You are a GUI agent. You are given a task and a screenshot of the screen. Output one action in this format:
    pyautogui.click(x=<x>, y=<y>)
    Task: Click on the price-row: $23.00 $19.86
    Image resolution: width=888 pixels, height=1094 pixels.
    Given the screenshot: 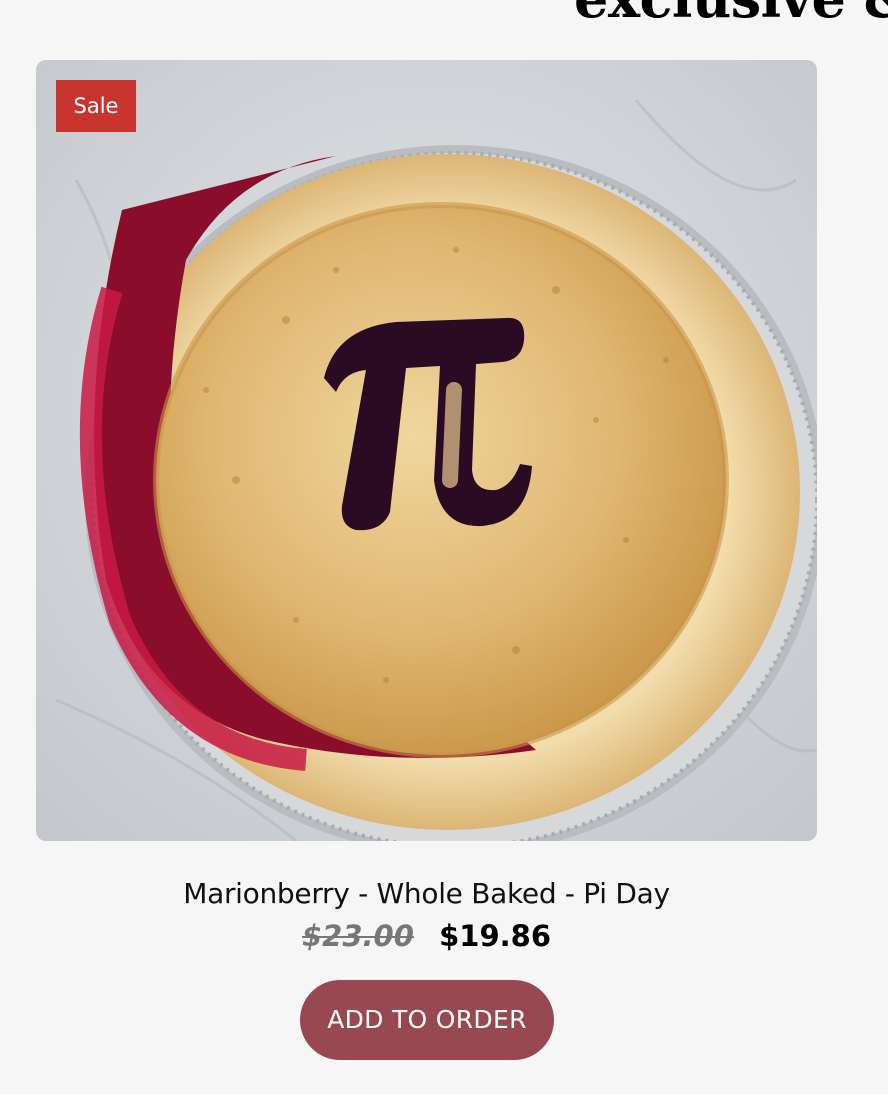 What is the action you would take?
    pyautogui.click(x=426, y=936)
    